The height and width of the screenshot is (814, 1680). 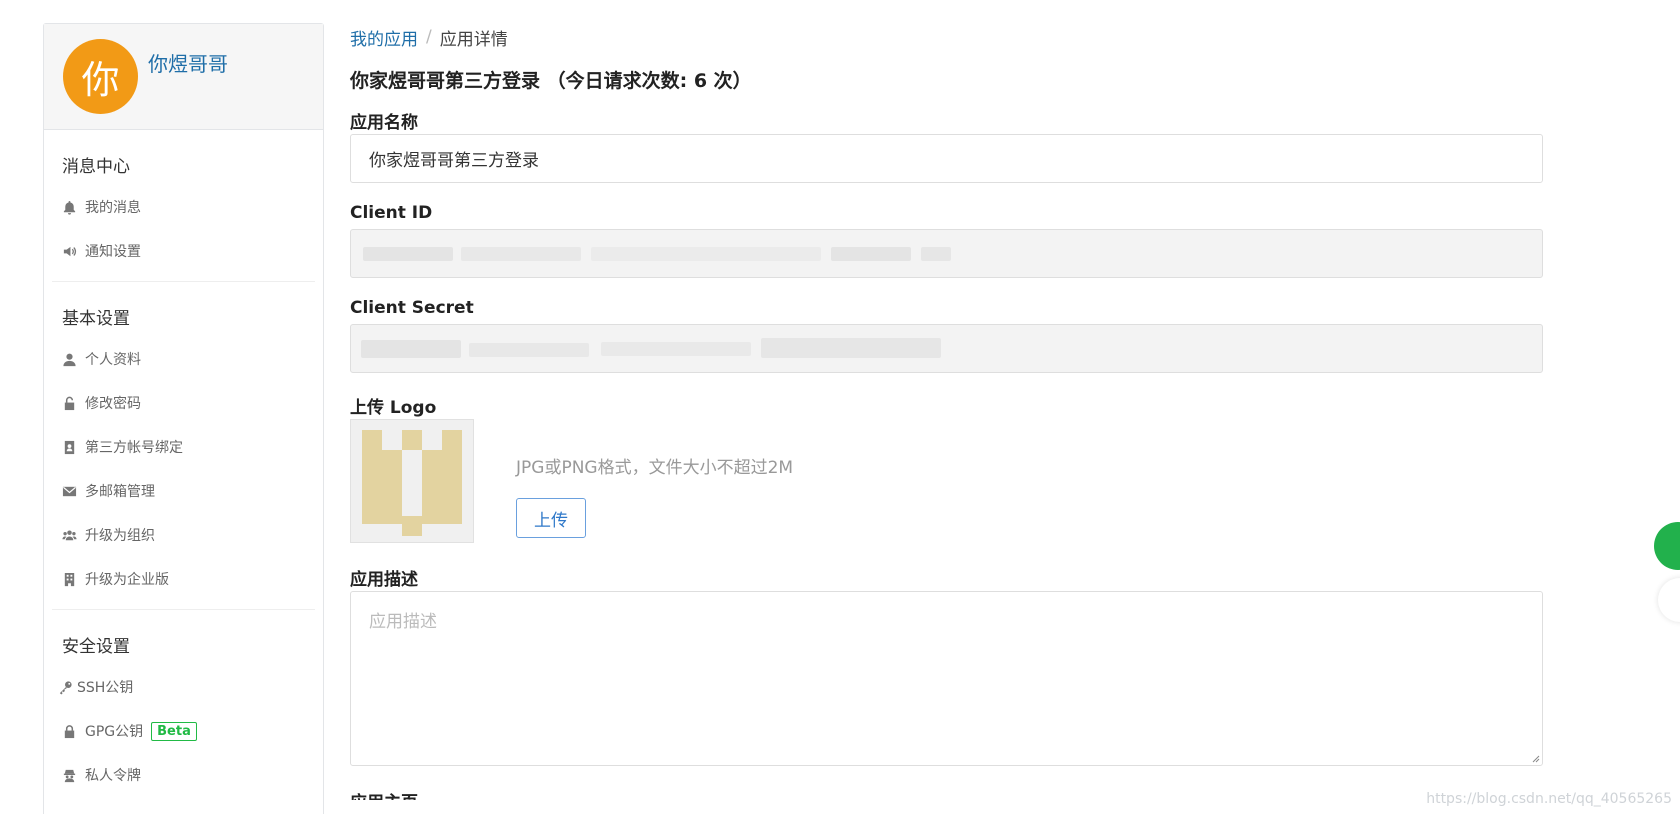 I want to click on sidebar-item-label: GPG公钥, so click(x=114, y=732).